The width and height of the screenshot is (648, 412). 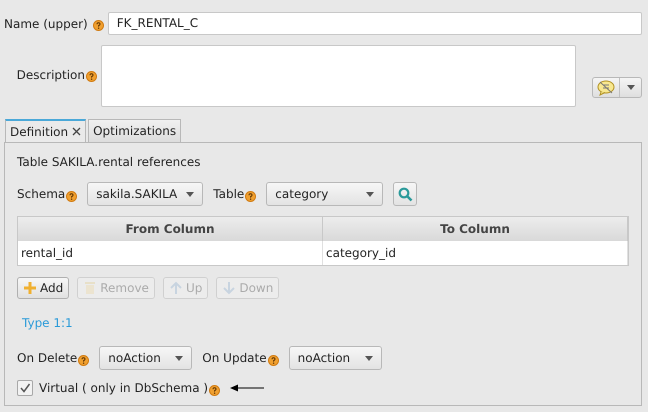 What do you see at coordinates (45, 130) in the screenshot?
I see `tab: Definition` at bounding box center [45, 130].